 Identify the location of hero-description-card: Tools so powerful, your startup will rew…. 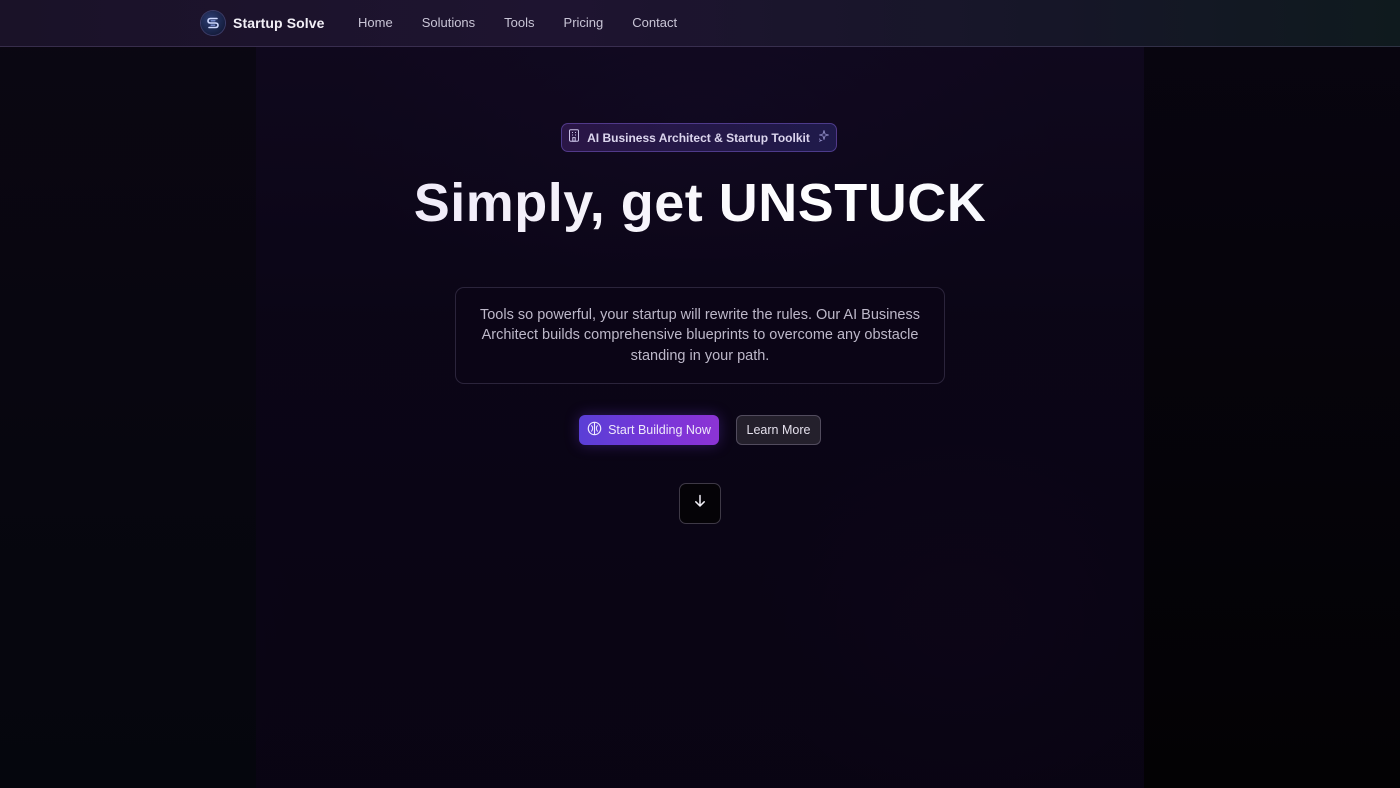
(700, 335).